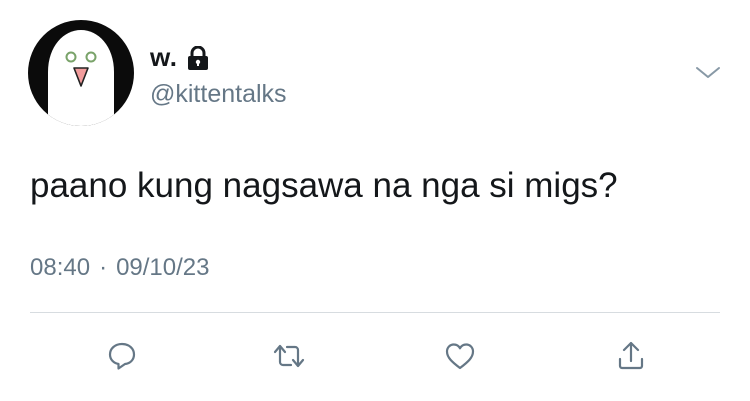 Image resolution: width=750 pixels, height=401 pixels. I want to click on heart-icon, so click(460, 356).